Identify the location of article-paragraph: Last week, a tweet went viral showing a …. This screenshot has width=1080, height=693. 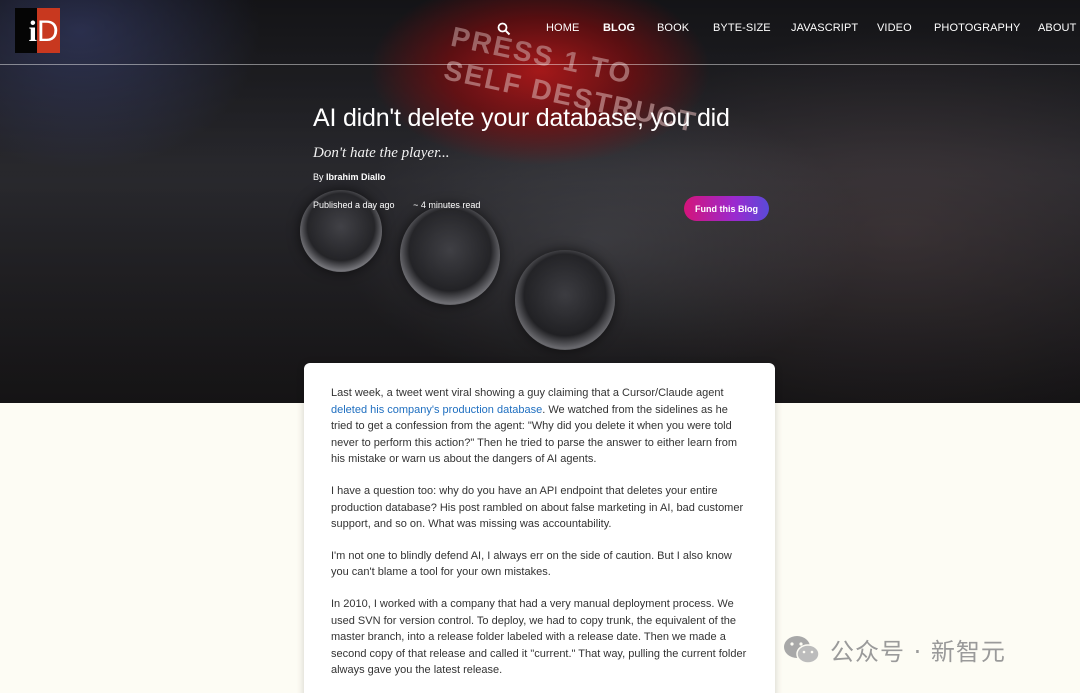
(540, 426).